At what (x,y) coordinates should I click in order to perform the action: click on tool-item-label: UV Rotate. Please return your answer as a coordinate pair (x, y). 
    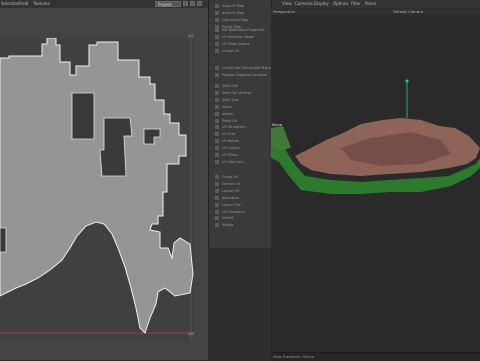
    Looking at the image, I should click on (230, 141).